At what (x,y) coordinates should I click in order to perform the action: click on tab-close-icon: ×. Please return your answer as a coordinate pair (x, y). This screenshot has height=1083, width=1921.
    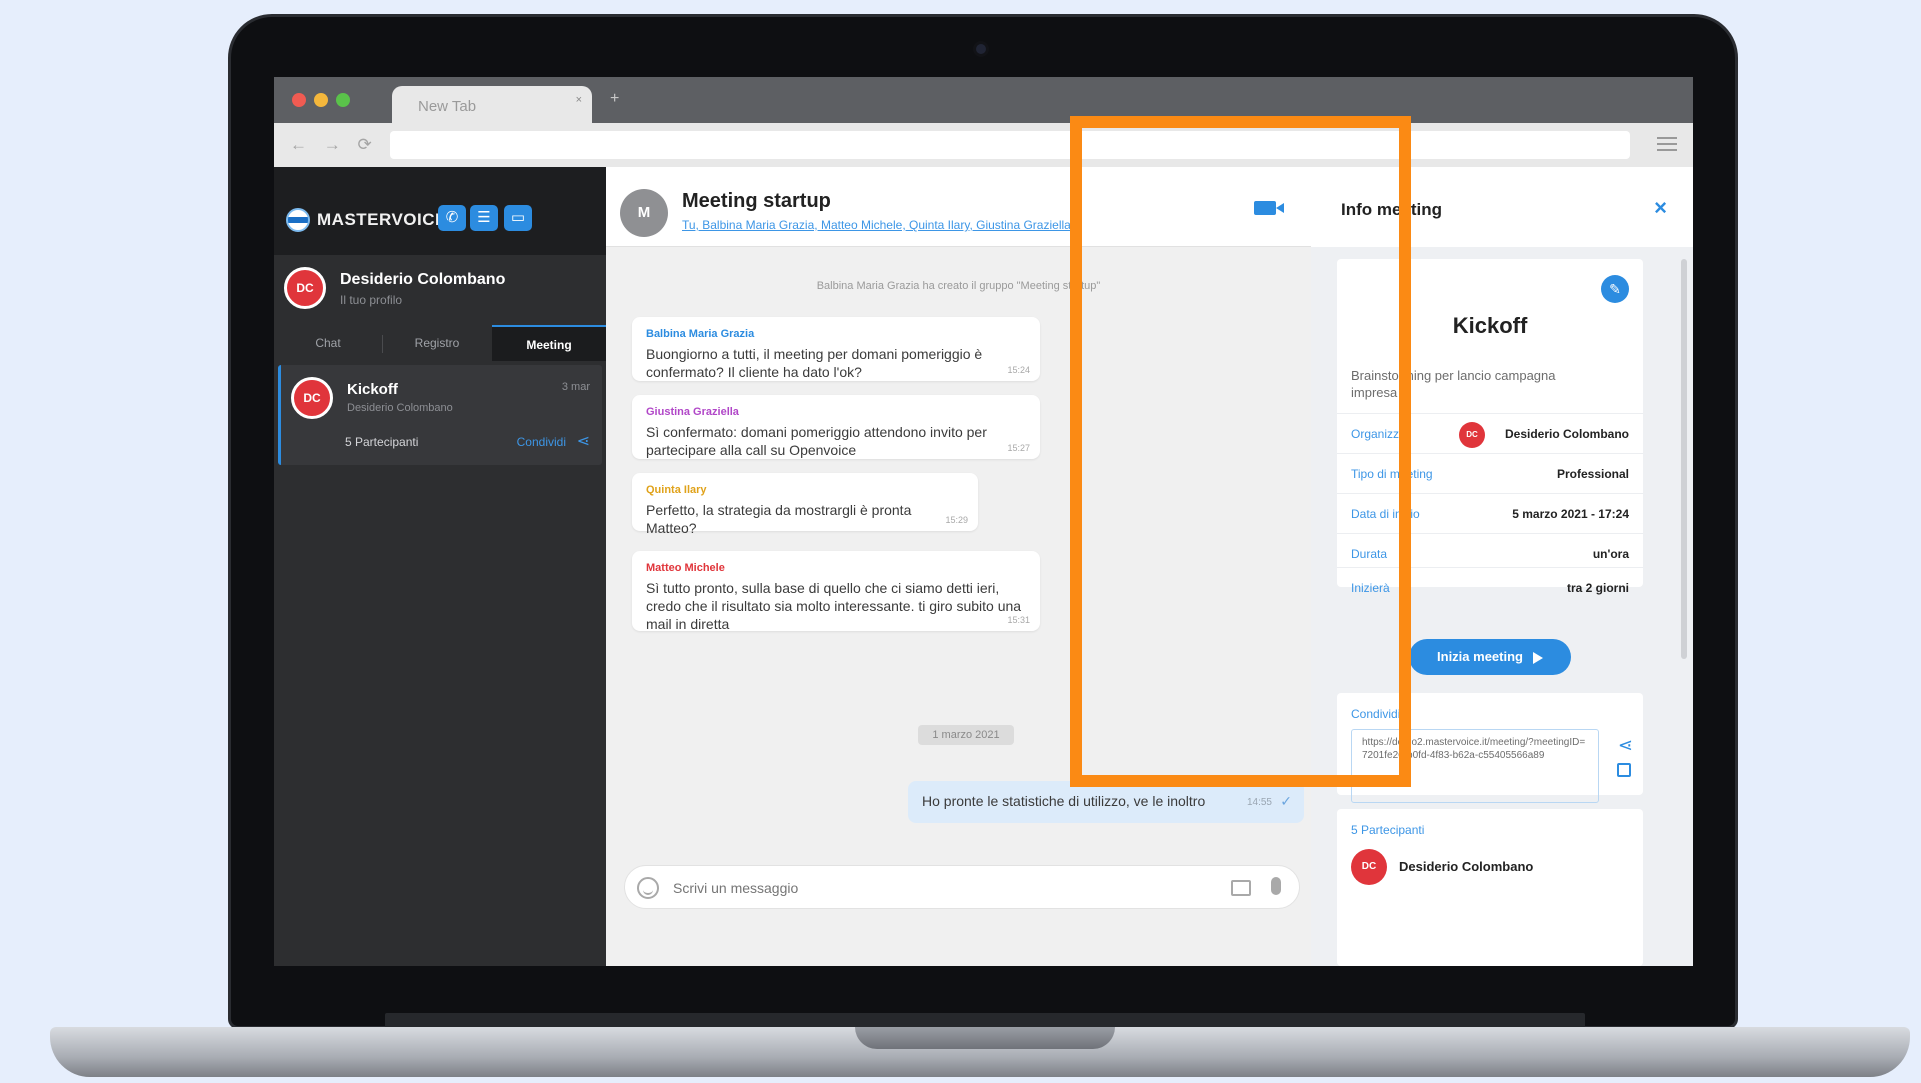
    Looking at the image, I should click on (579, 100).